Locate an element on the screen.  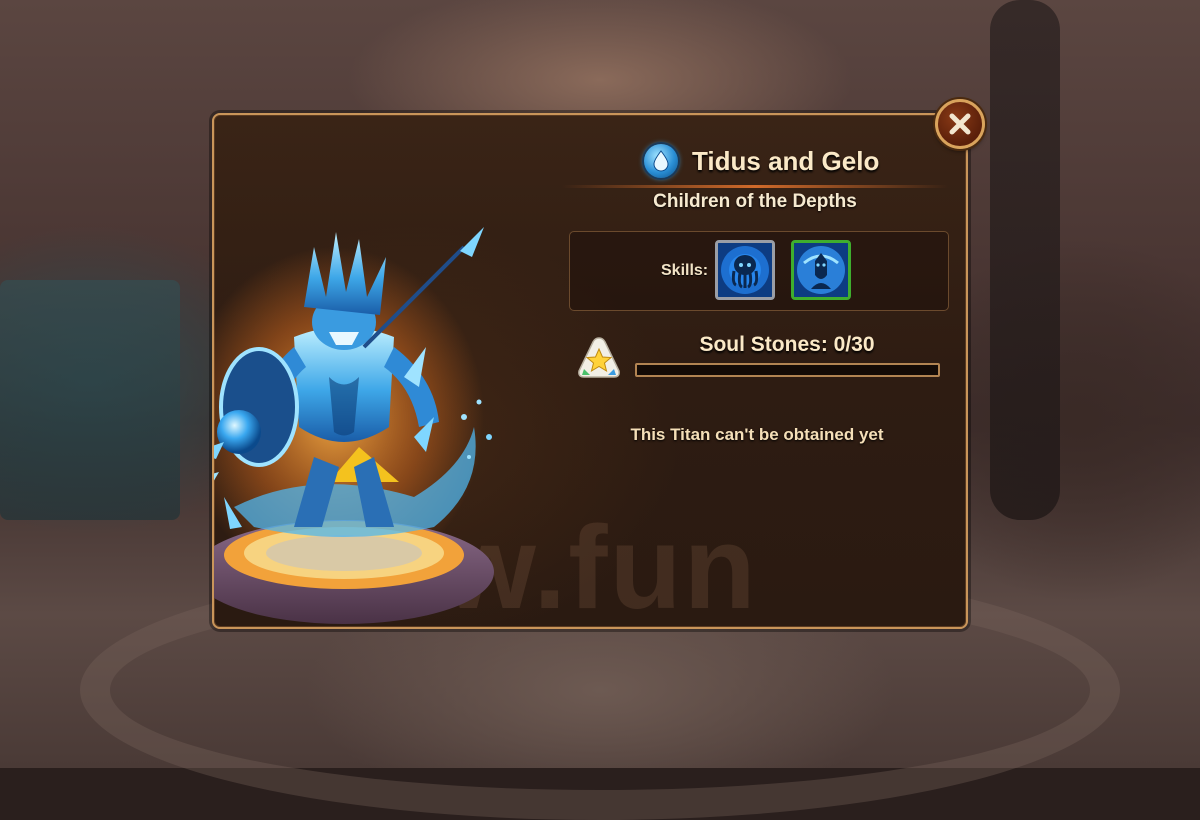
skills-panel: Skills: is located at coordinates (759, 271).